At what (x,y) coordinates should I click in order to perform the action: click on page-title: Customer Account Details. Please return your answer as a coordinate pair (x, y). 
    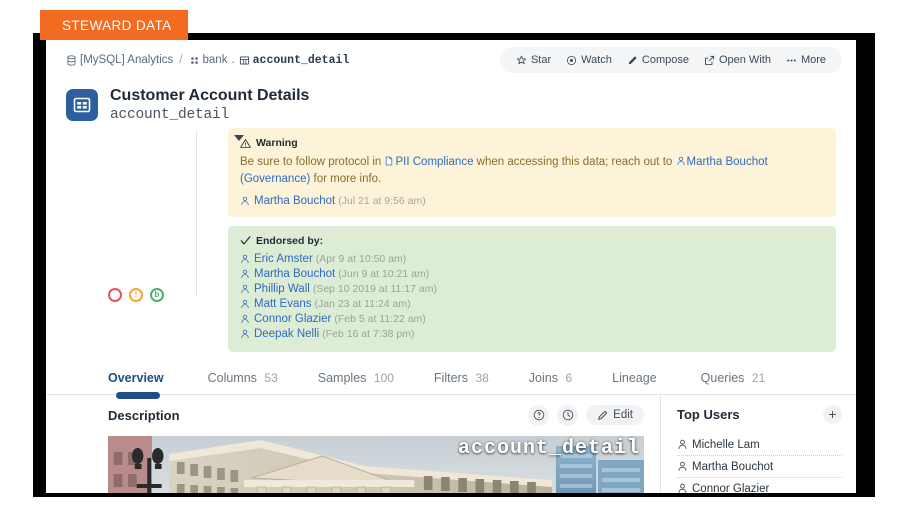
    Looking at the image, I should click on (210, 95).